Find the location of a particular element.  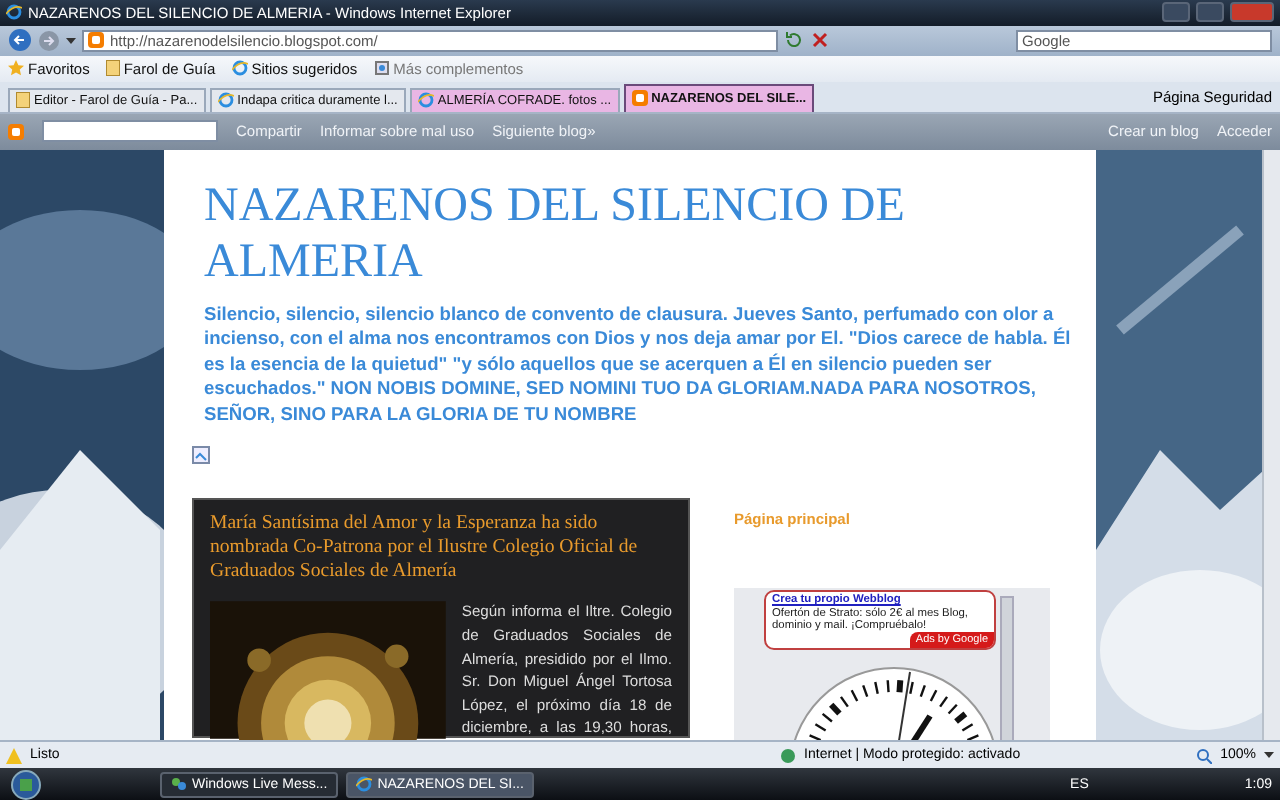

stop-icon is located at coordinates (820, 40).